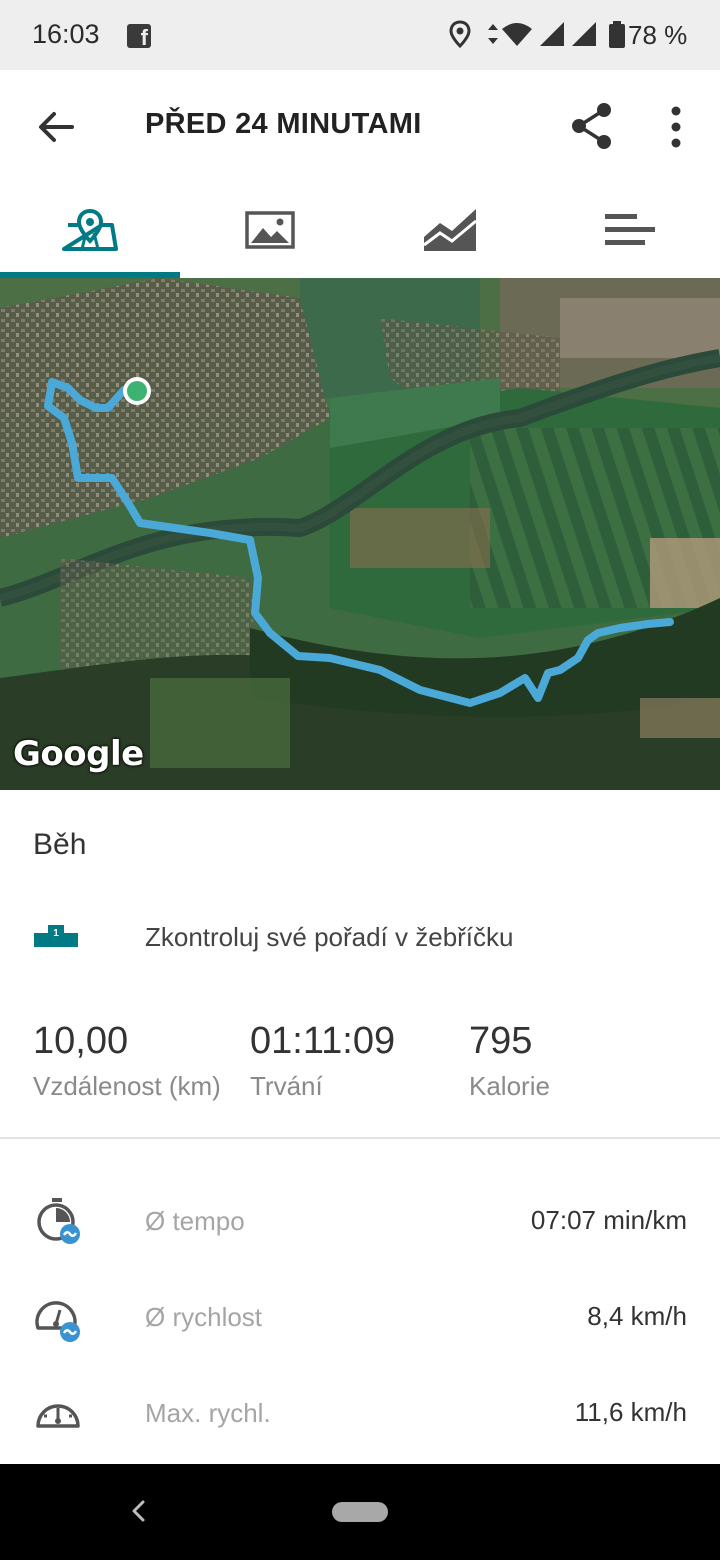  Describe the element at coordinates (592, 126) in the screenshot. I see `share-icon` at that location.